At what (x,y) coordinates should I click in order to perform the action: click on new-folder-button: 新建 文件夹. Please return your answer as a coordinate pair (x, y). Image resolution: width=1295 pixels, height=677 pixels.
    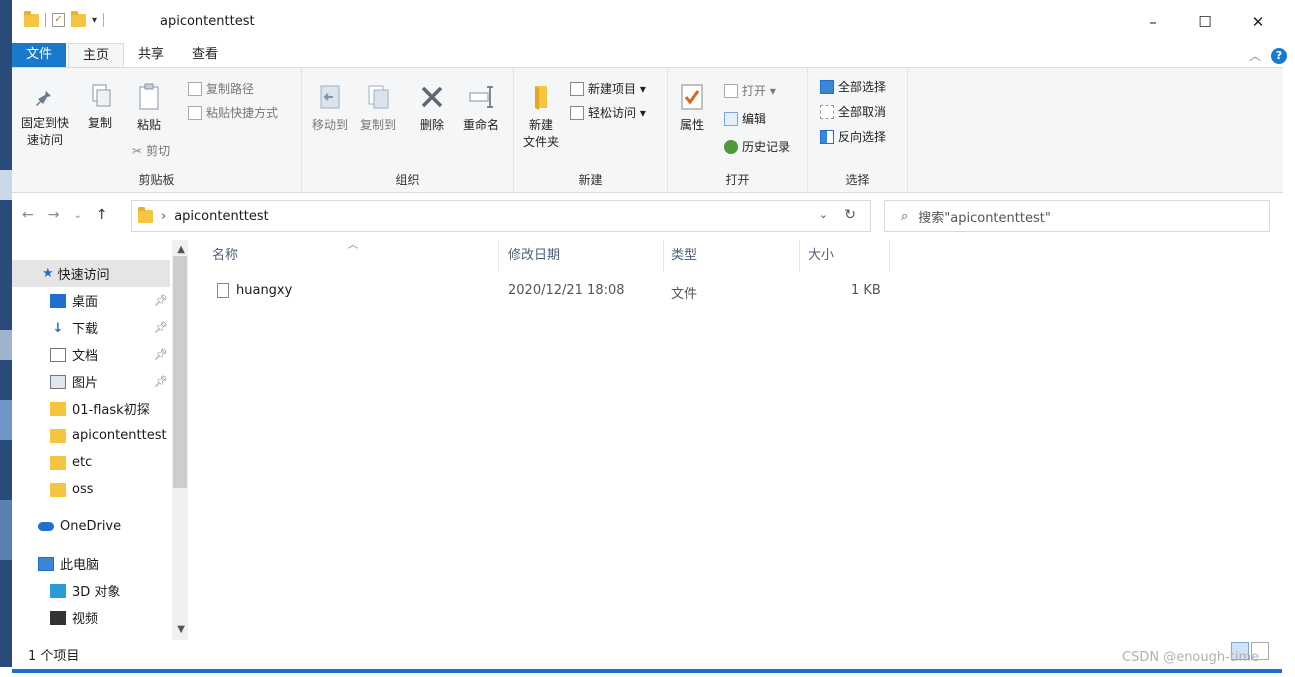
    Looking at the image, I should click on (541, 116).